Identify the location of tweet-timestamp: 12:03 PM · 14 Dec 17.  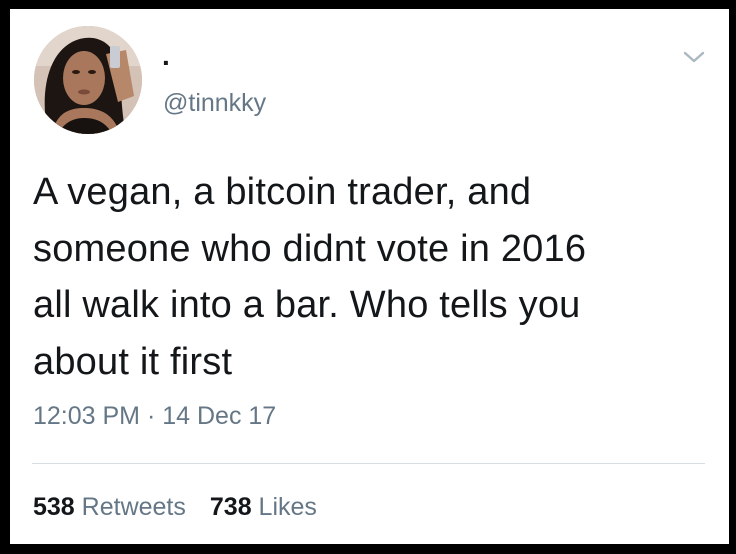
(154, 416).